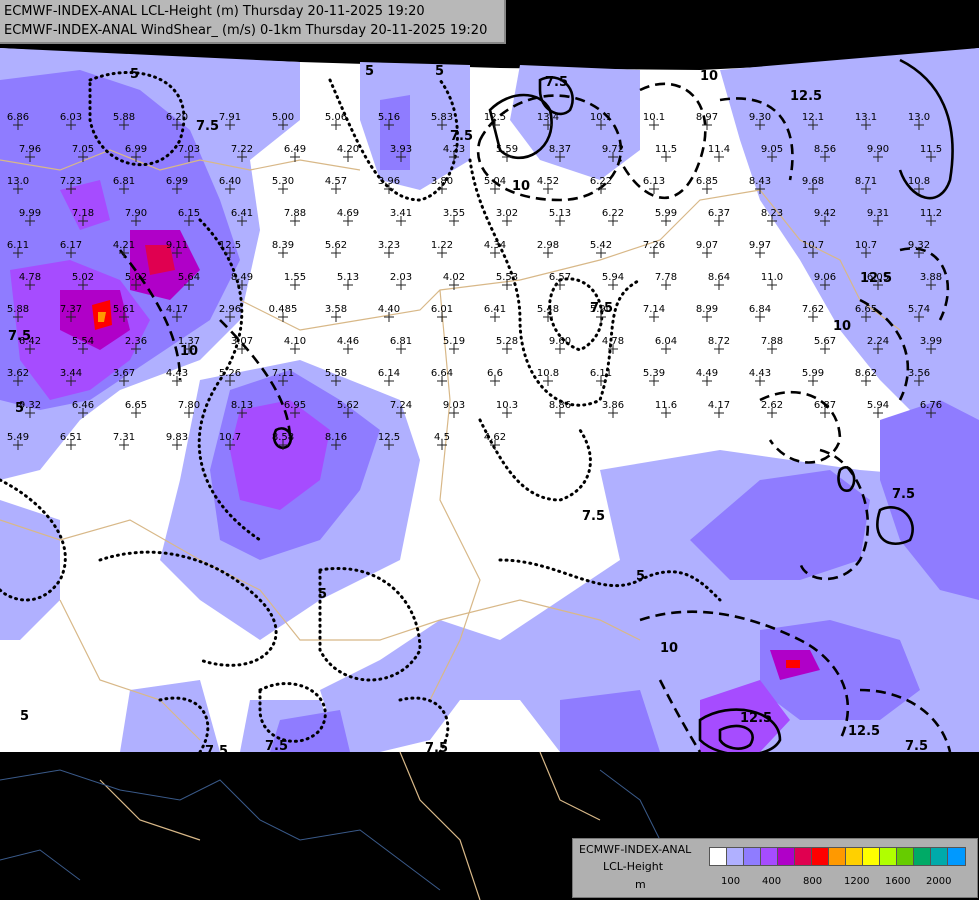 The height and width of the screenshot is (900, 979). I want to click on value-text: 6.85, so click(707, 181).